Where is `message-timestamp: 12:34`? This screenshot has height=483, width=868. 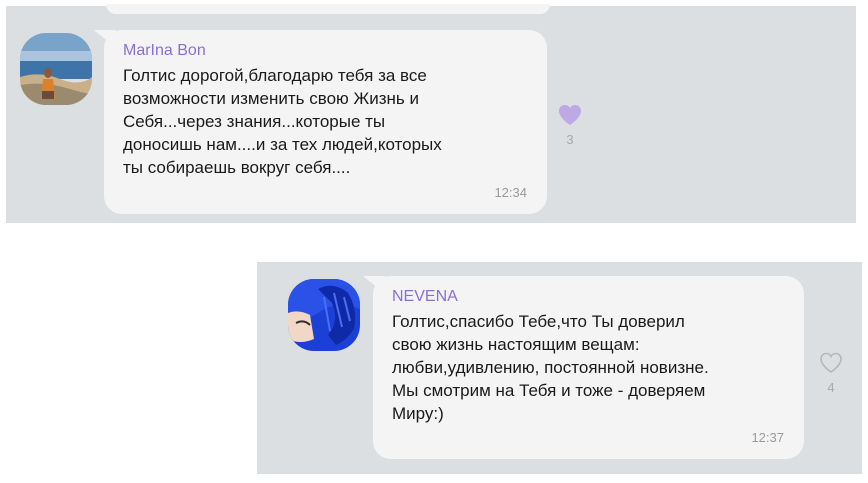
message-timestamp: 12:34 is located at coordinates (510, 192).